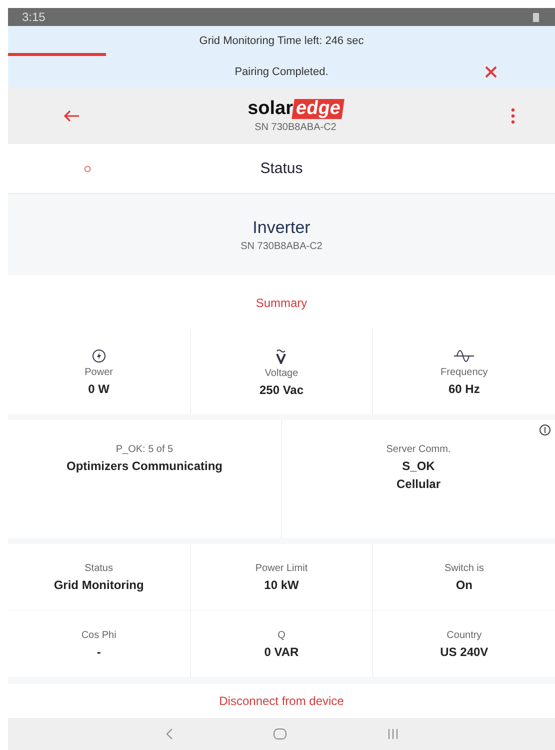 The width and height of the screenshot is (555, 750). What do you see at coordinates (545, 430) in the screenshot?
I see `info-icon` at bounding box center [545, 430].